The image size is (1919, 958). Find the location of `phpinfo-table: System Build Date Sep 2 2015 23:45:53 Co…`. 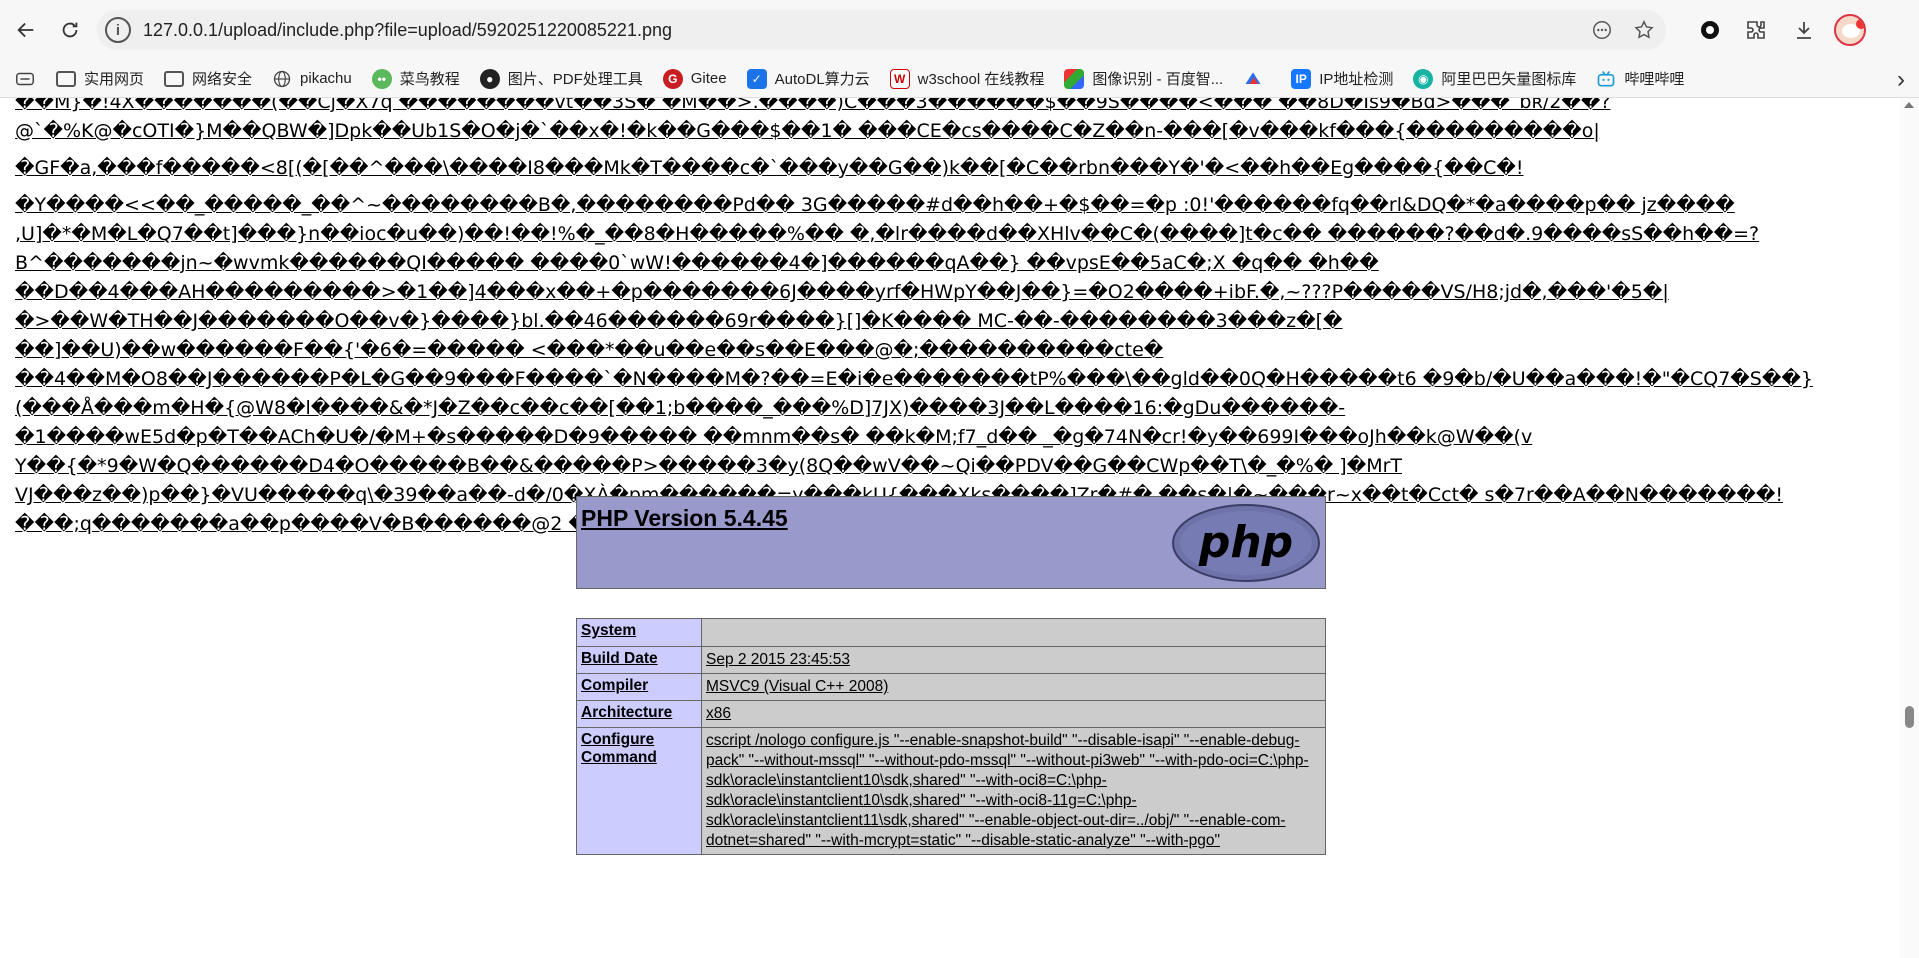

phpinfo-table: System Build Date Sep 2 2015 23:45:53 Co… is located at coordinates (951, 736).